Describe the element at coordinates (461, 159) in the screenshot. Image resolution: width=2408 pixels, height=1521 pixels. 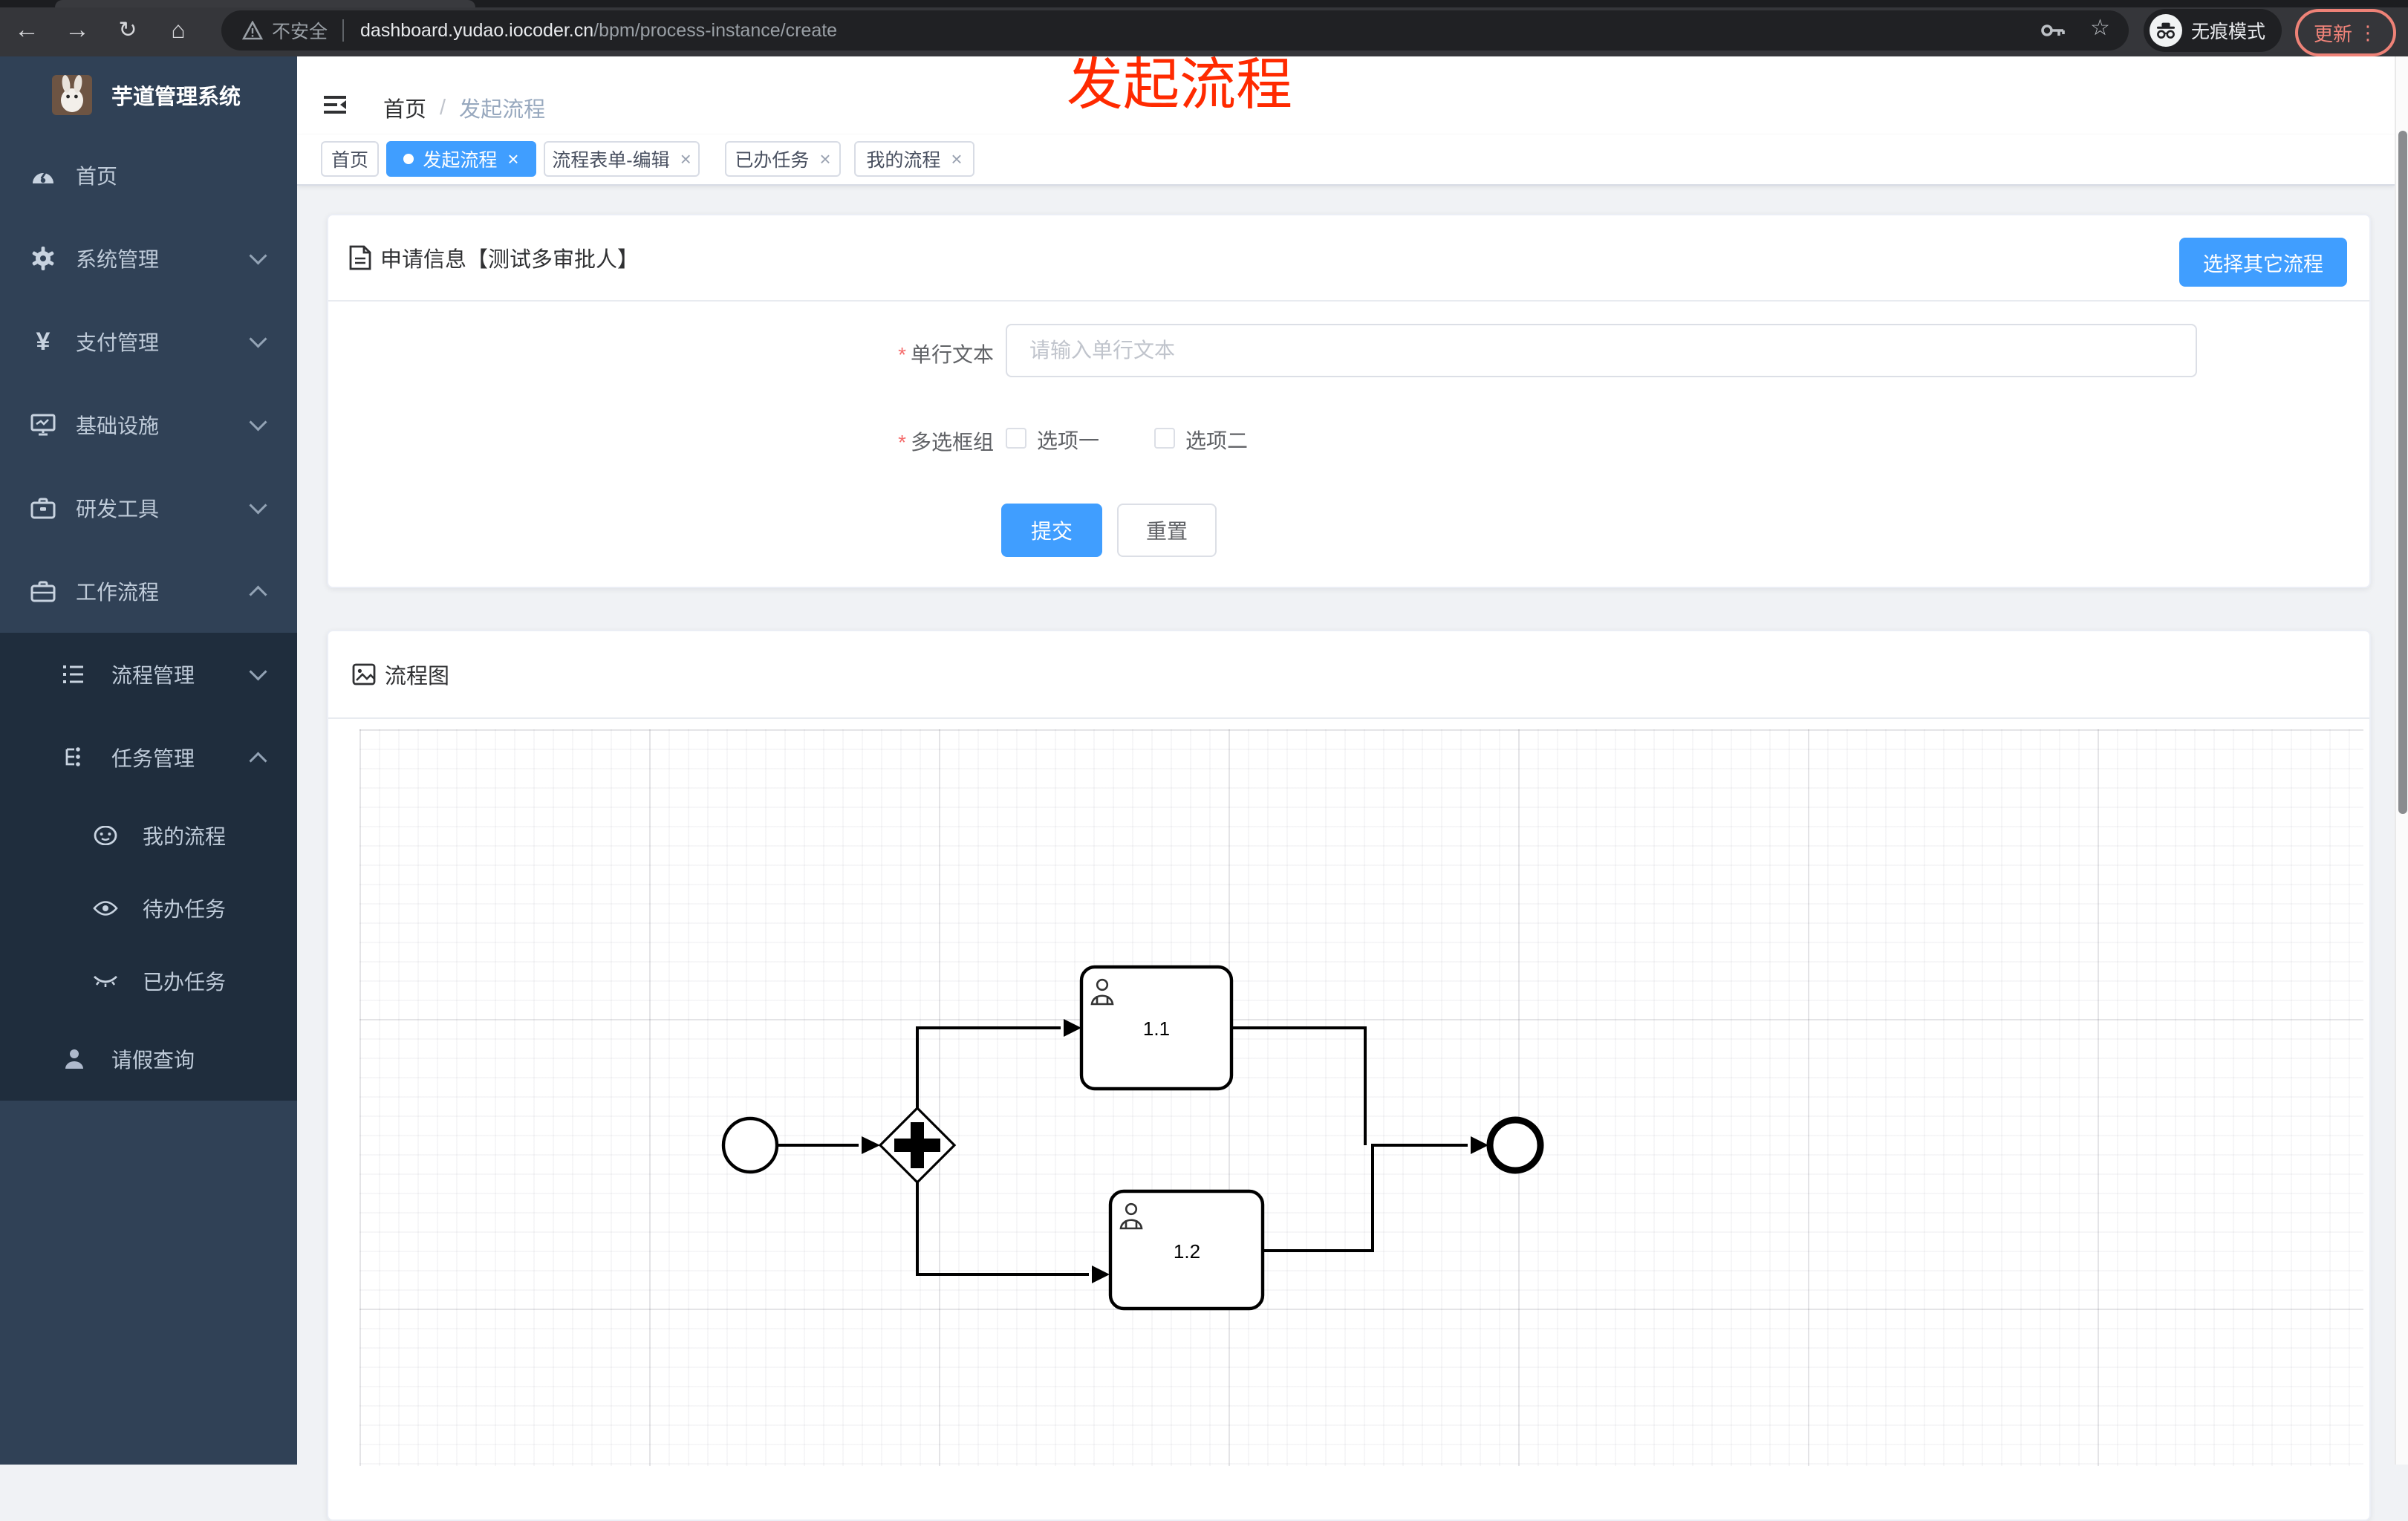
I see `tag-create-process: 发起流程 ×` at that location.